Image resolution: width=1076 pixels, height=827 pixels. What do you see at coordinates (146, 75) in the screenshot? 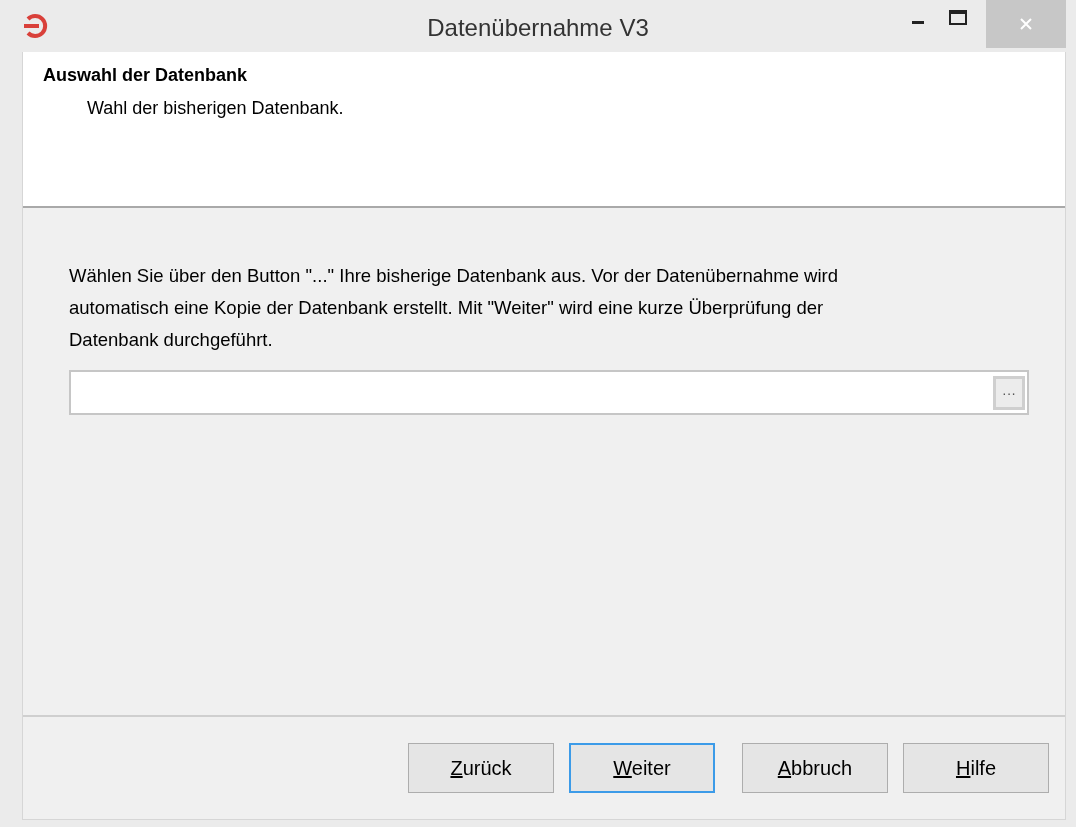
I see `page-title: Auswahl der Datenbank` at bounding box center [146, 75].